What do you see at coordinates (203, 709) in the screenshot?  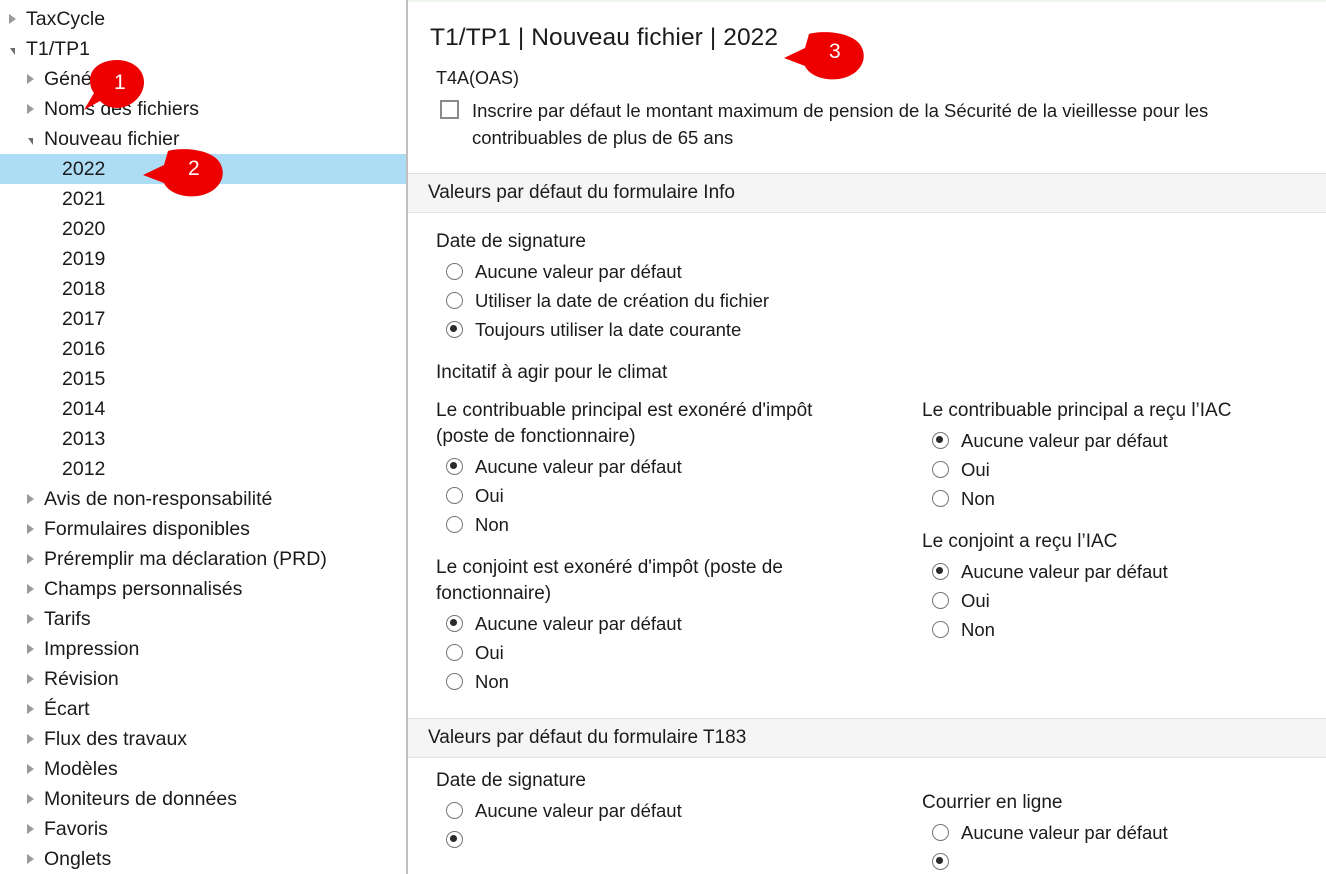 I see `tree-item-cart: Écart` at bounding box center [203, 709].